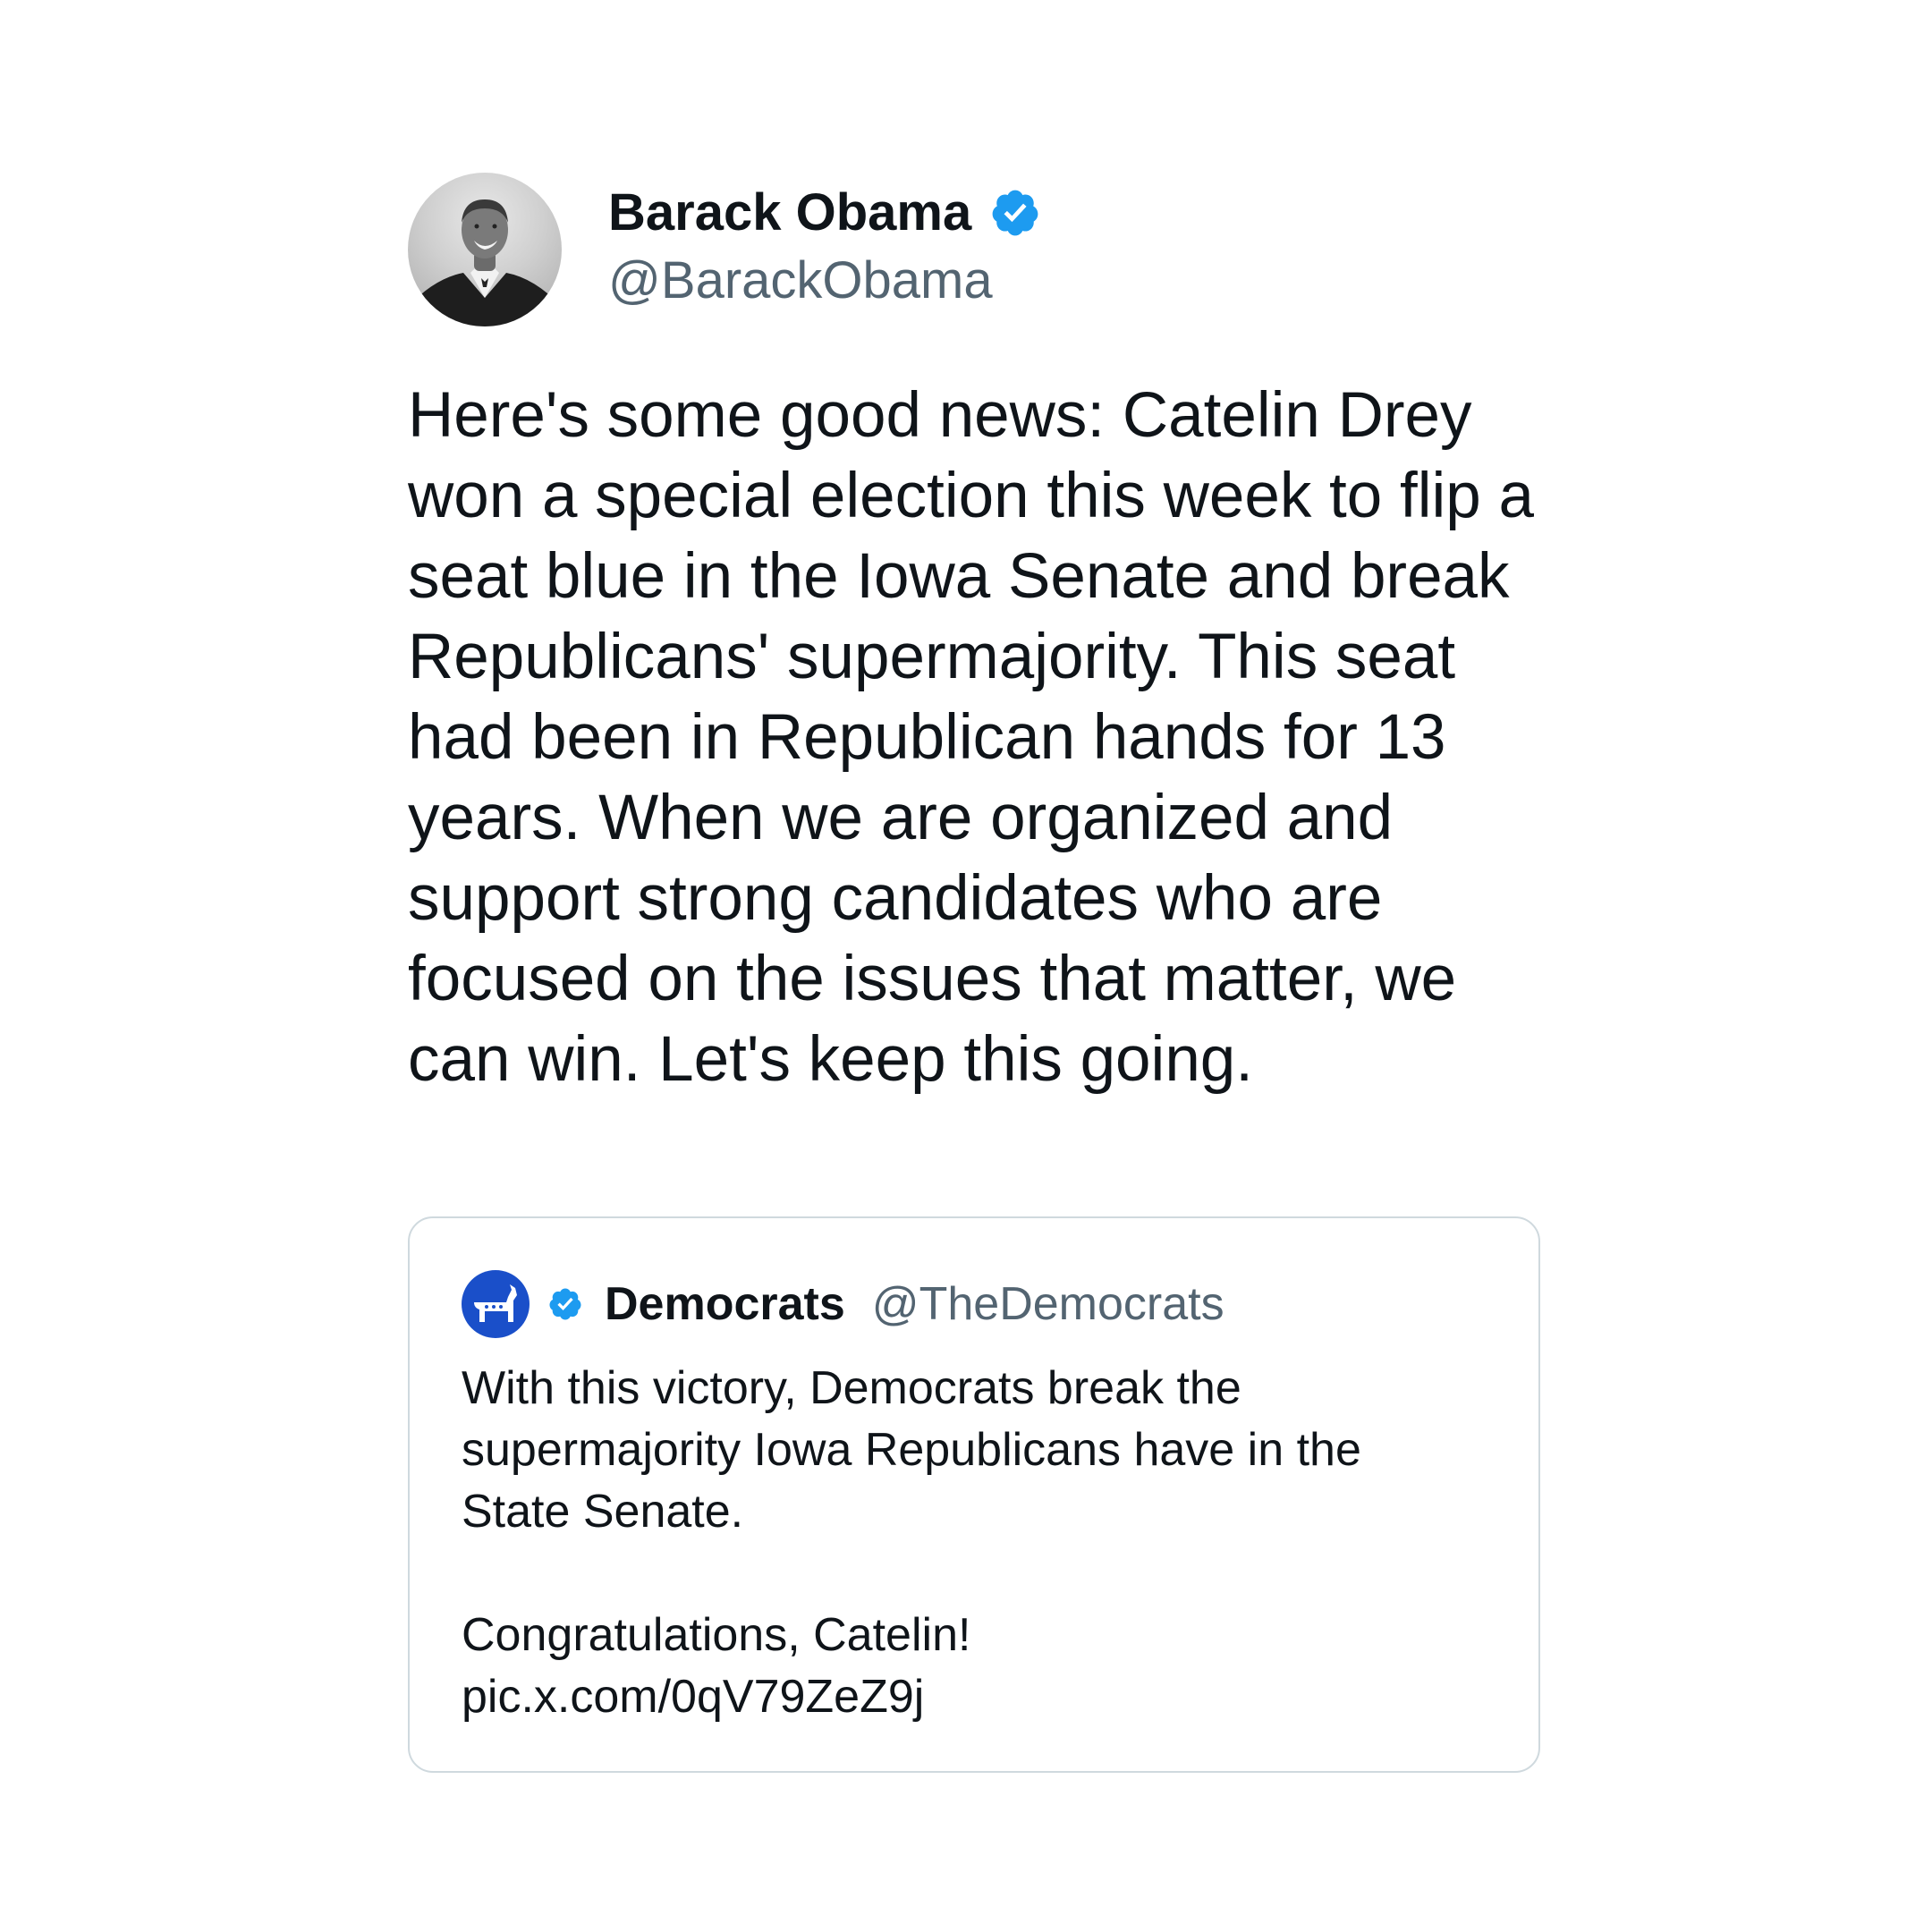 The height and width of the screenshot is (1932, 1932). Describe the element at coordinates (725, 1304) in the screenshot. I see `quoted-author-display-name: Democrats` at that location.